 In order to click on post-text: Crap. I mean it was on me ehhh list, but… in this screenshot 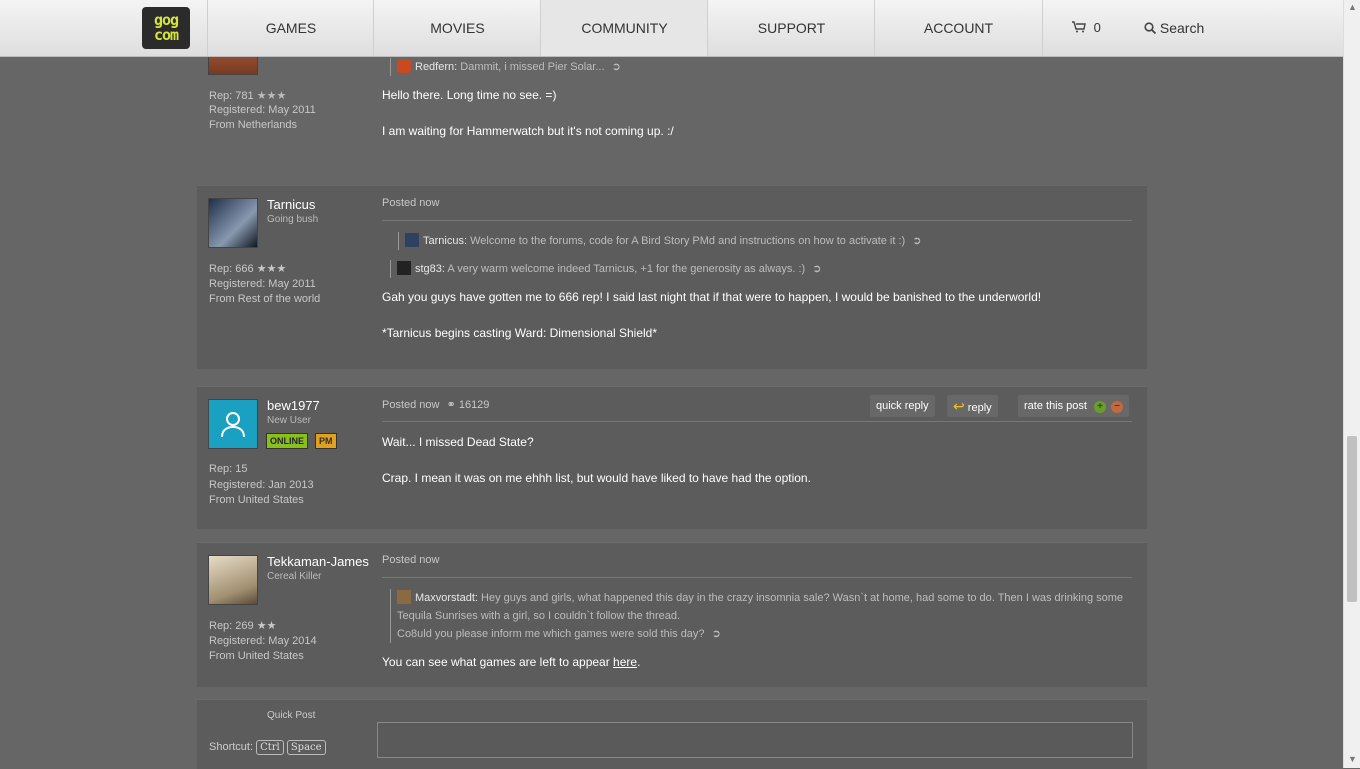, I will do `click(596, 478)`.